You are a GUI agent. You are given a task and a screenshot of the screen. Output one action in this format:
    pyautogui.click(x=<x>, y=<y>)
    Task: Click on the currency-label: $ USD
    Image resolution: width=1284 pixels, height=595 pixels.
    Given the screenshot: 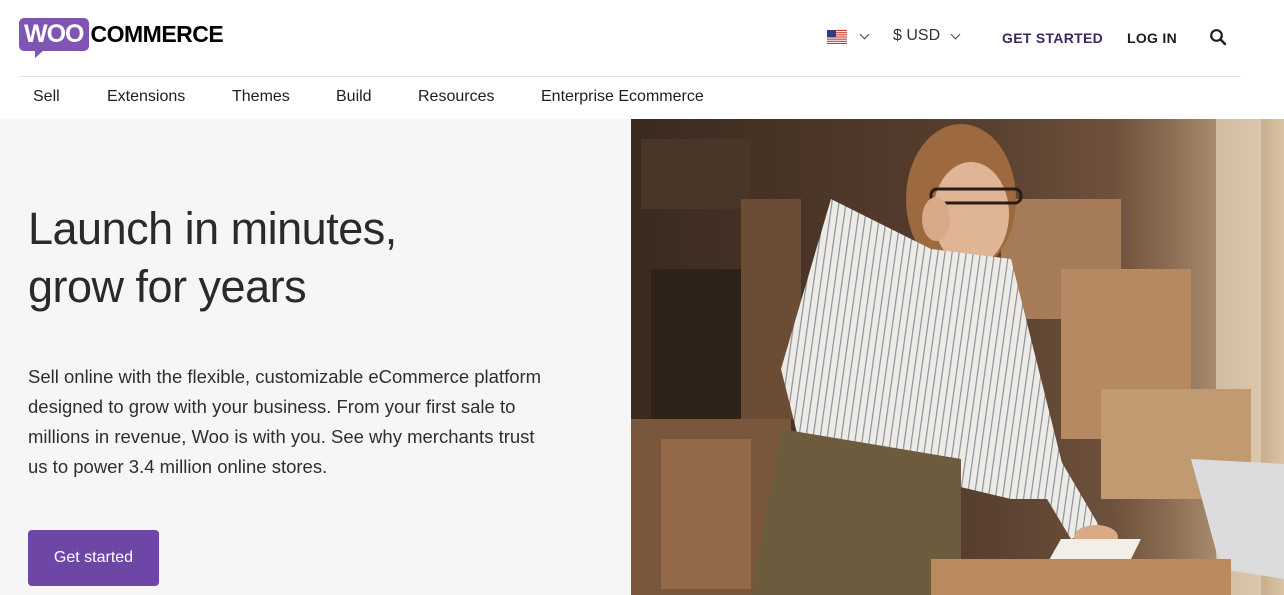 What is the action you would take?
    pyautogui.click(x=917, y=35)
    